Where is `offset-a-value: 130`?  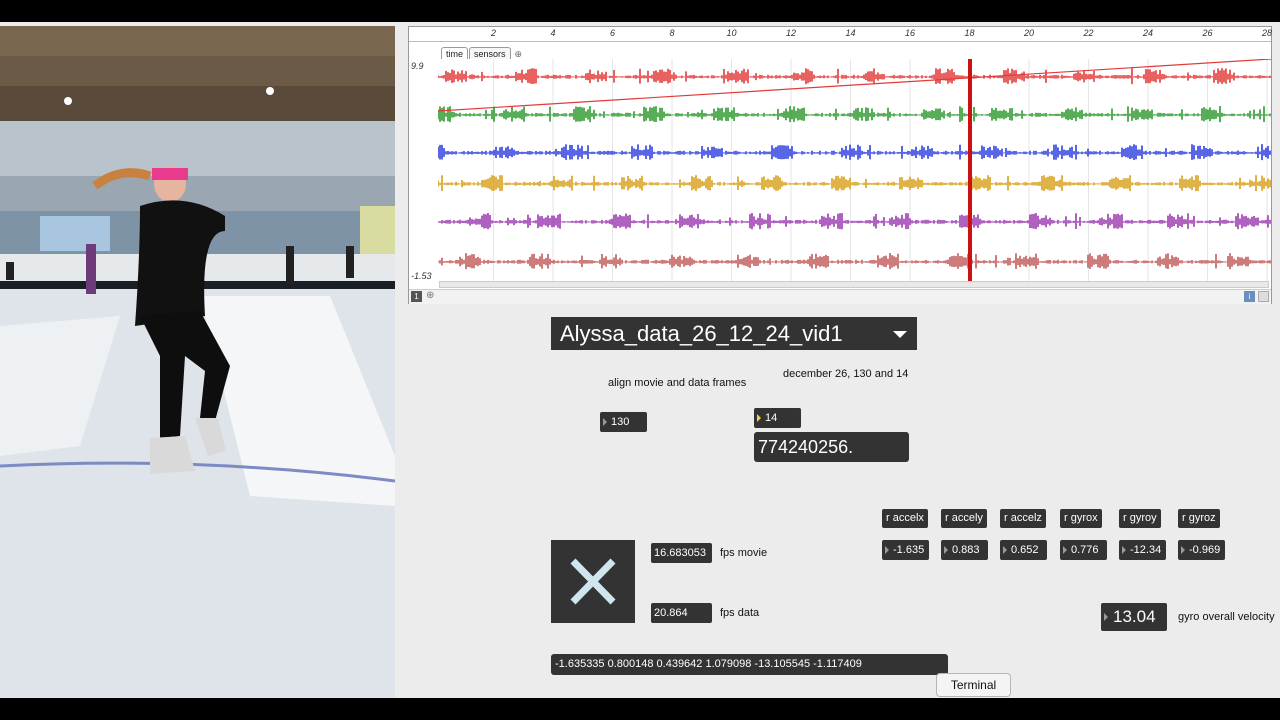
offset-a-value: 130 is located at coordinates (620, 422).